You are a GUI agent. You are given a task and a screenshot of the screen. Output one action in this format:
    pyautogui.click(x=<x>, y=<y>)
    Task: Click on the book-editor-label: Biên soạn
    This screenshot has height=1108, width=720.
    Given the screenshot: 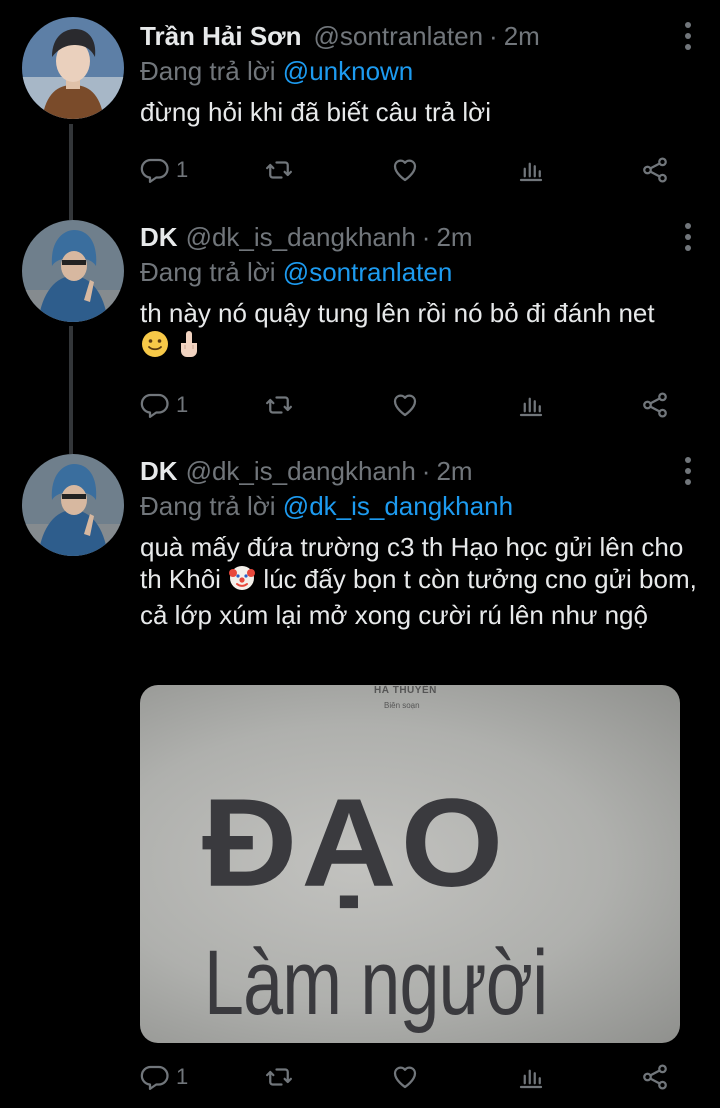 What is the action you would take?
    pyautogui.click(x=402, y=705)
    